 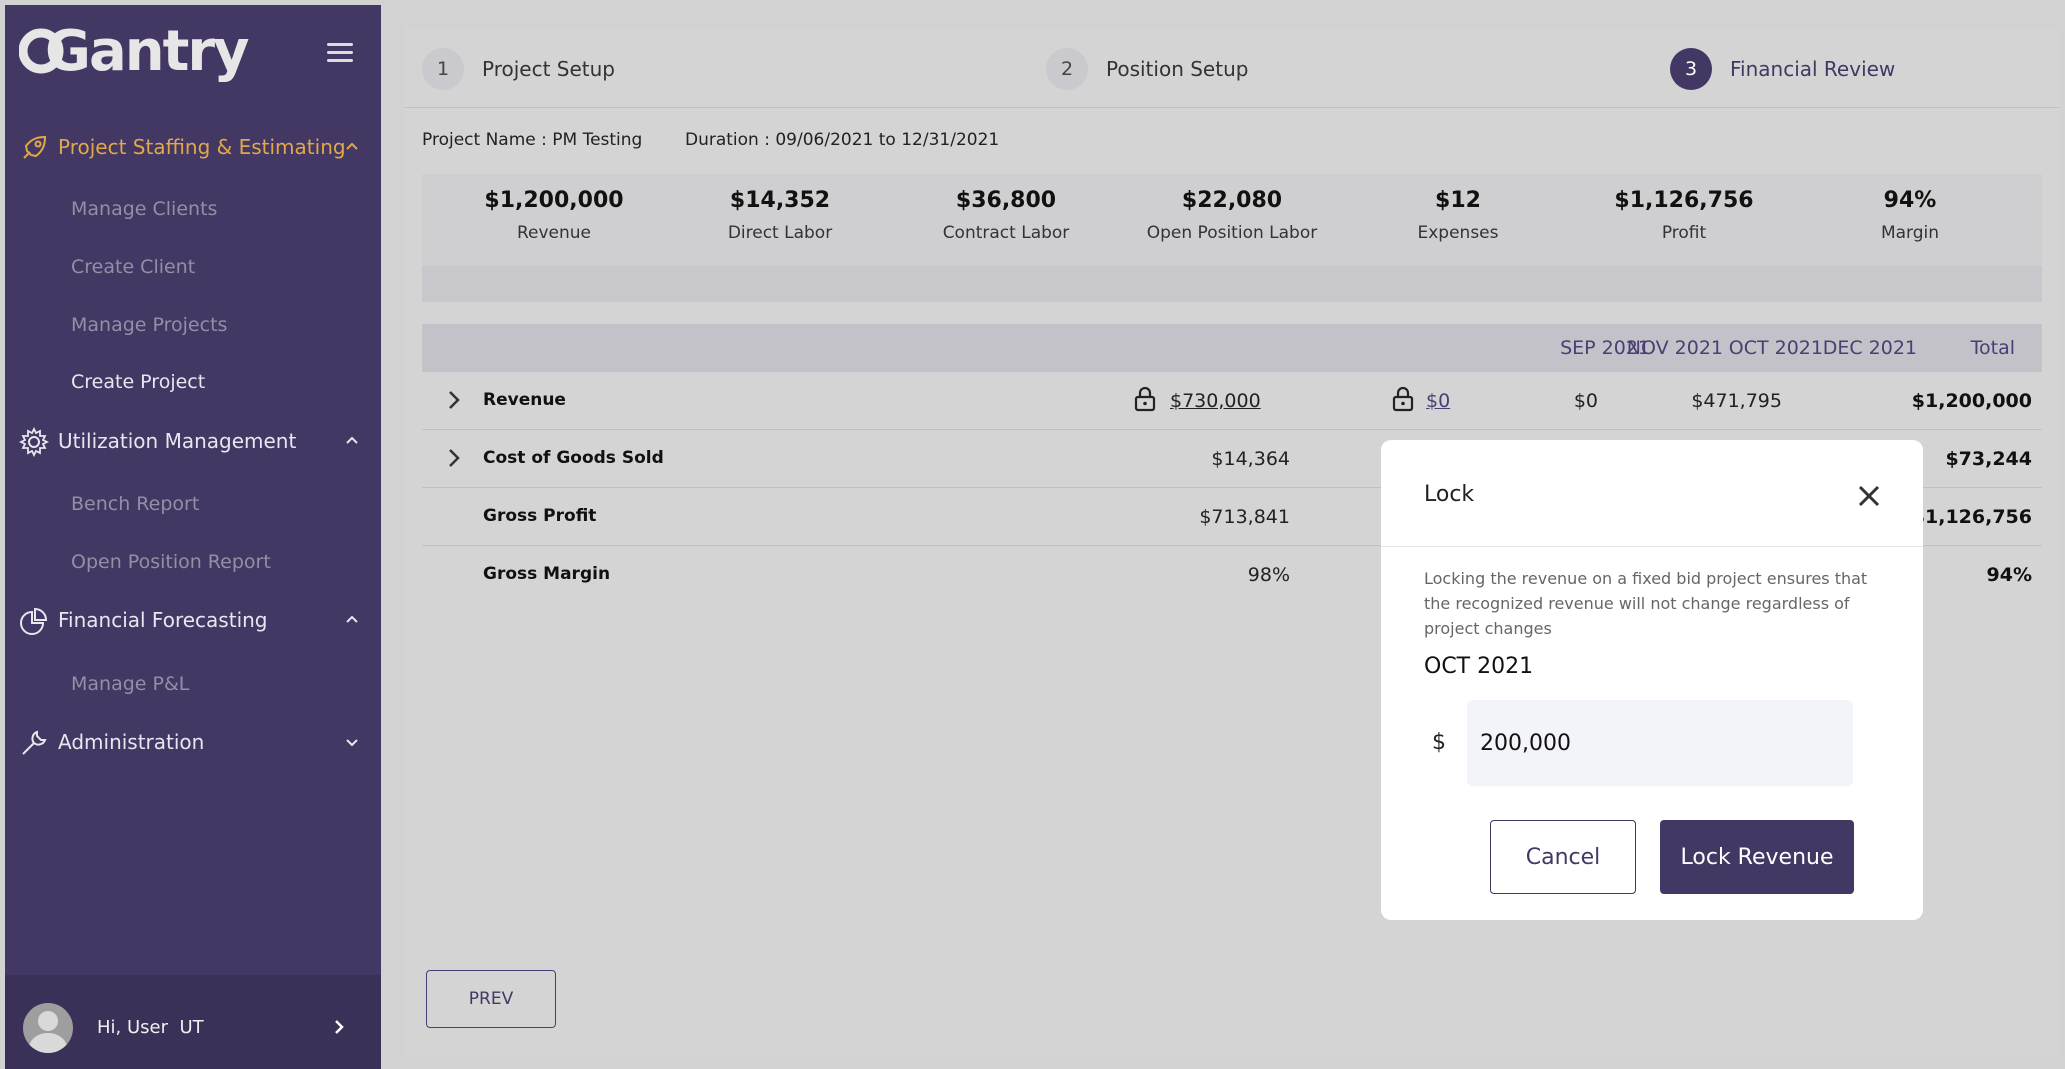 I want to click on column-header-nov: NOV 2021, so click(x=1674, y=348).